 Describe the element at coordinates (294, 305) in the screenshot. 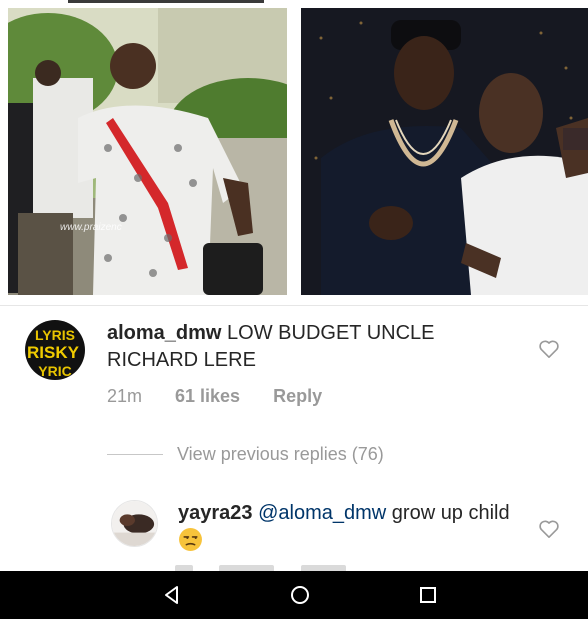

I see `section-divider` at that location.